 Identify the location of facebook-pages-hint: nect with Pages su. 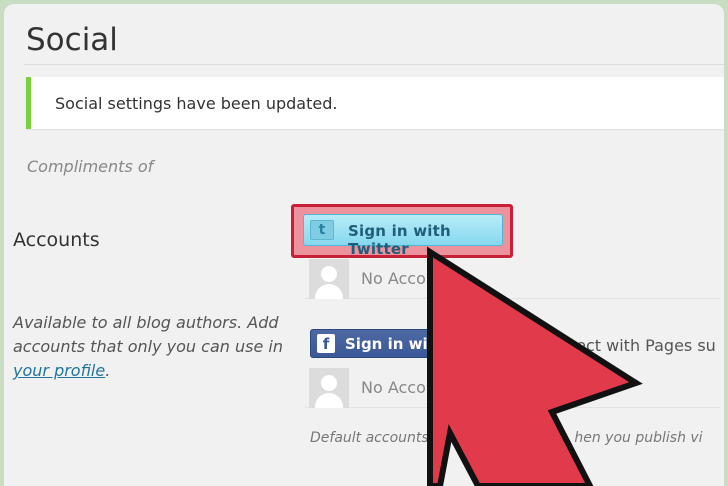
(641, 345).